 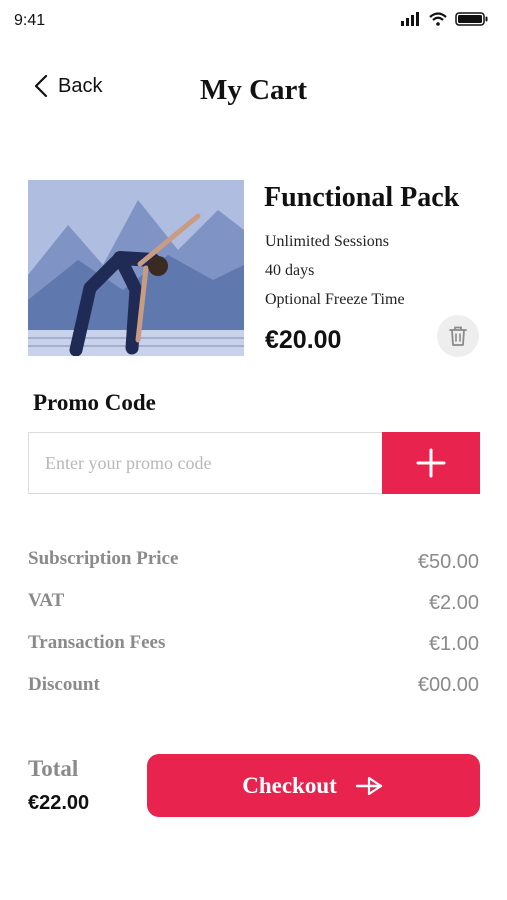 What do you see at coordinates (53, 768) in the screenshot?
I see `total-label: Total` at bounding box center [53, 768].